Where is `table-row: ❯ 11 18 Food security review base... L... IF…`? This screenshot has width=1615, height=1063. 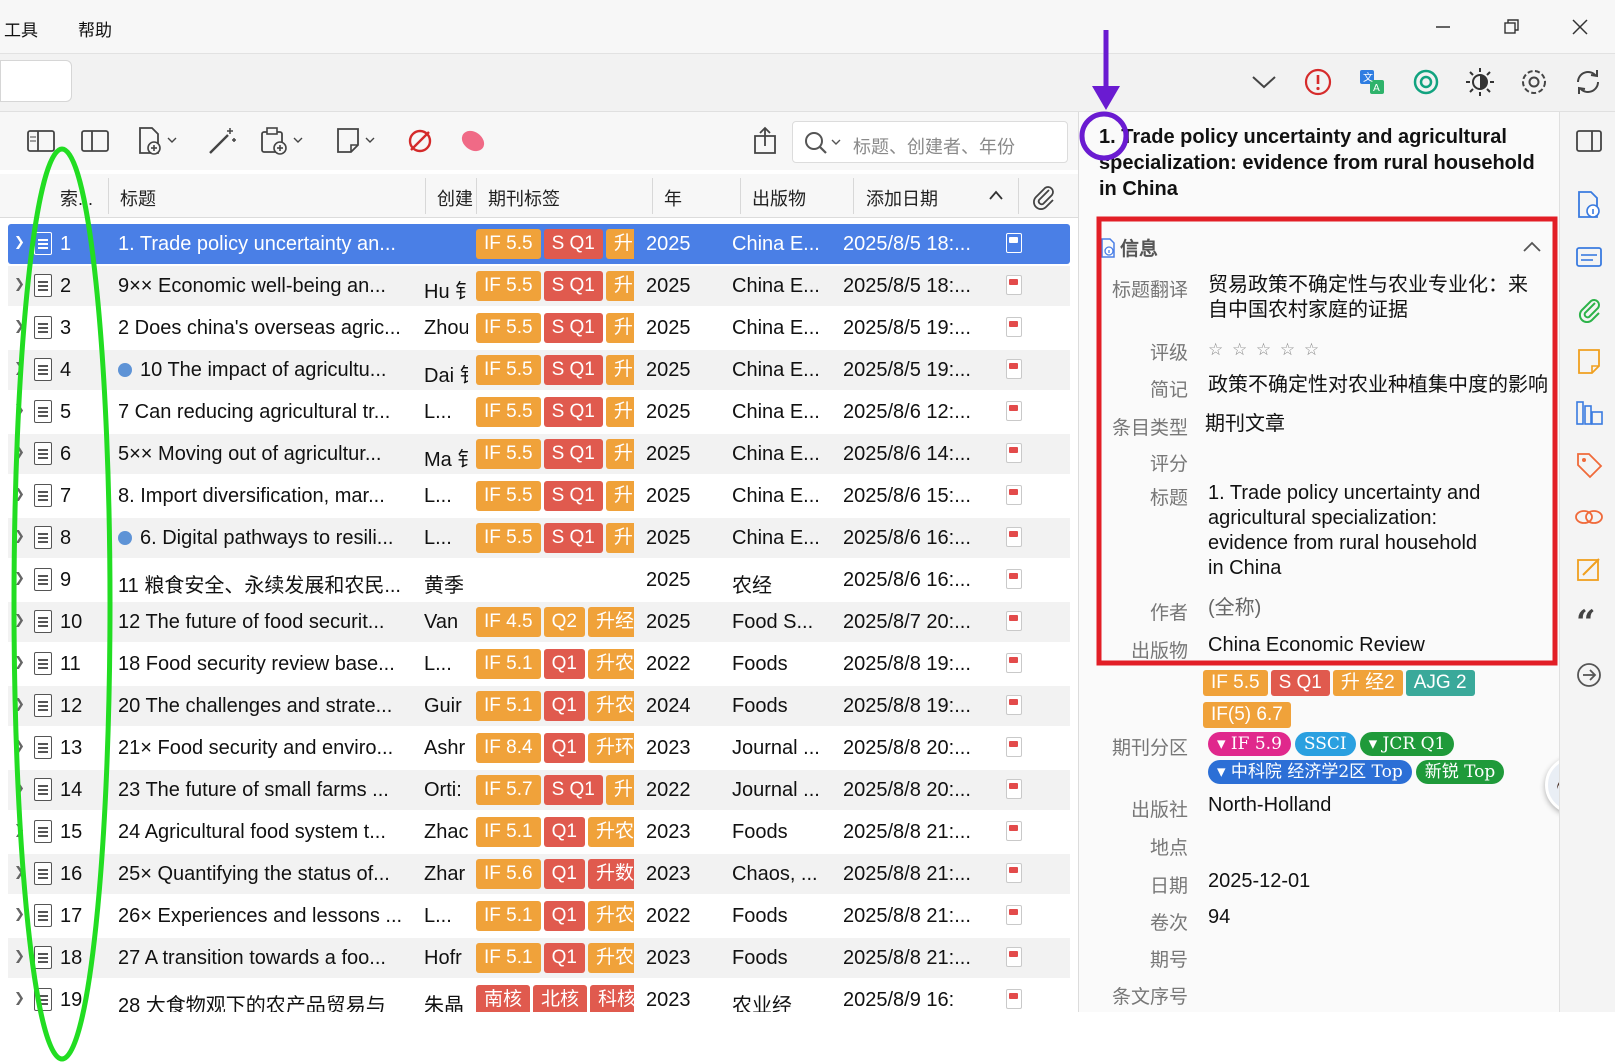
table-row: ❯ 11 18 Food security review base... L... IF… is located at coordinates (539, 664).